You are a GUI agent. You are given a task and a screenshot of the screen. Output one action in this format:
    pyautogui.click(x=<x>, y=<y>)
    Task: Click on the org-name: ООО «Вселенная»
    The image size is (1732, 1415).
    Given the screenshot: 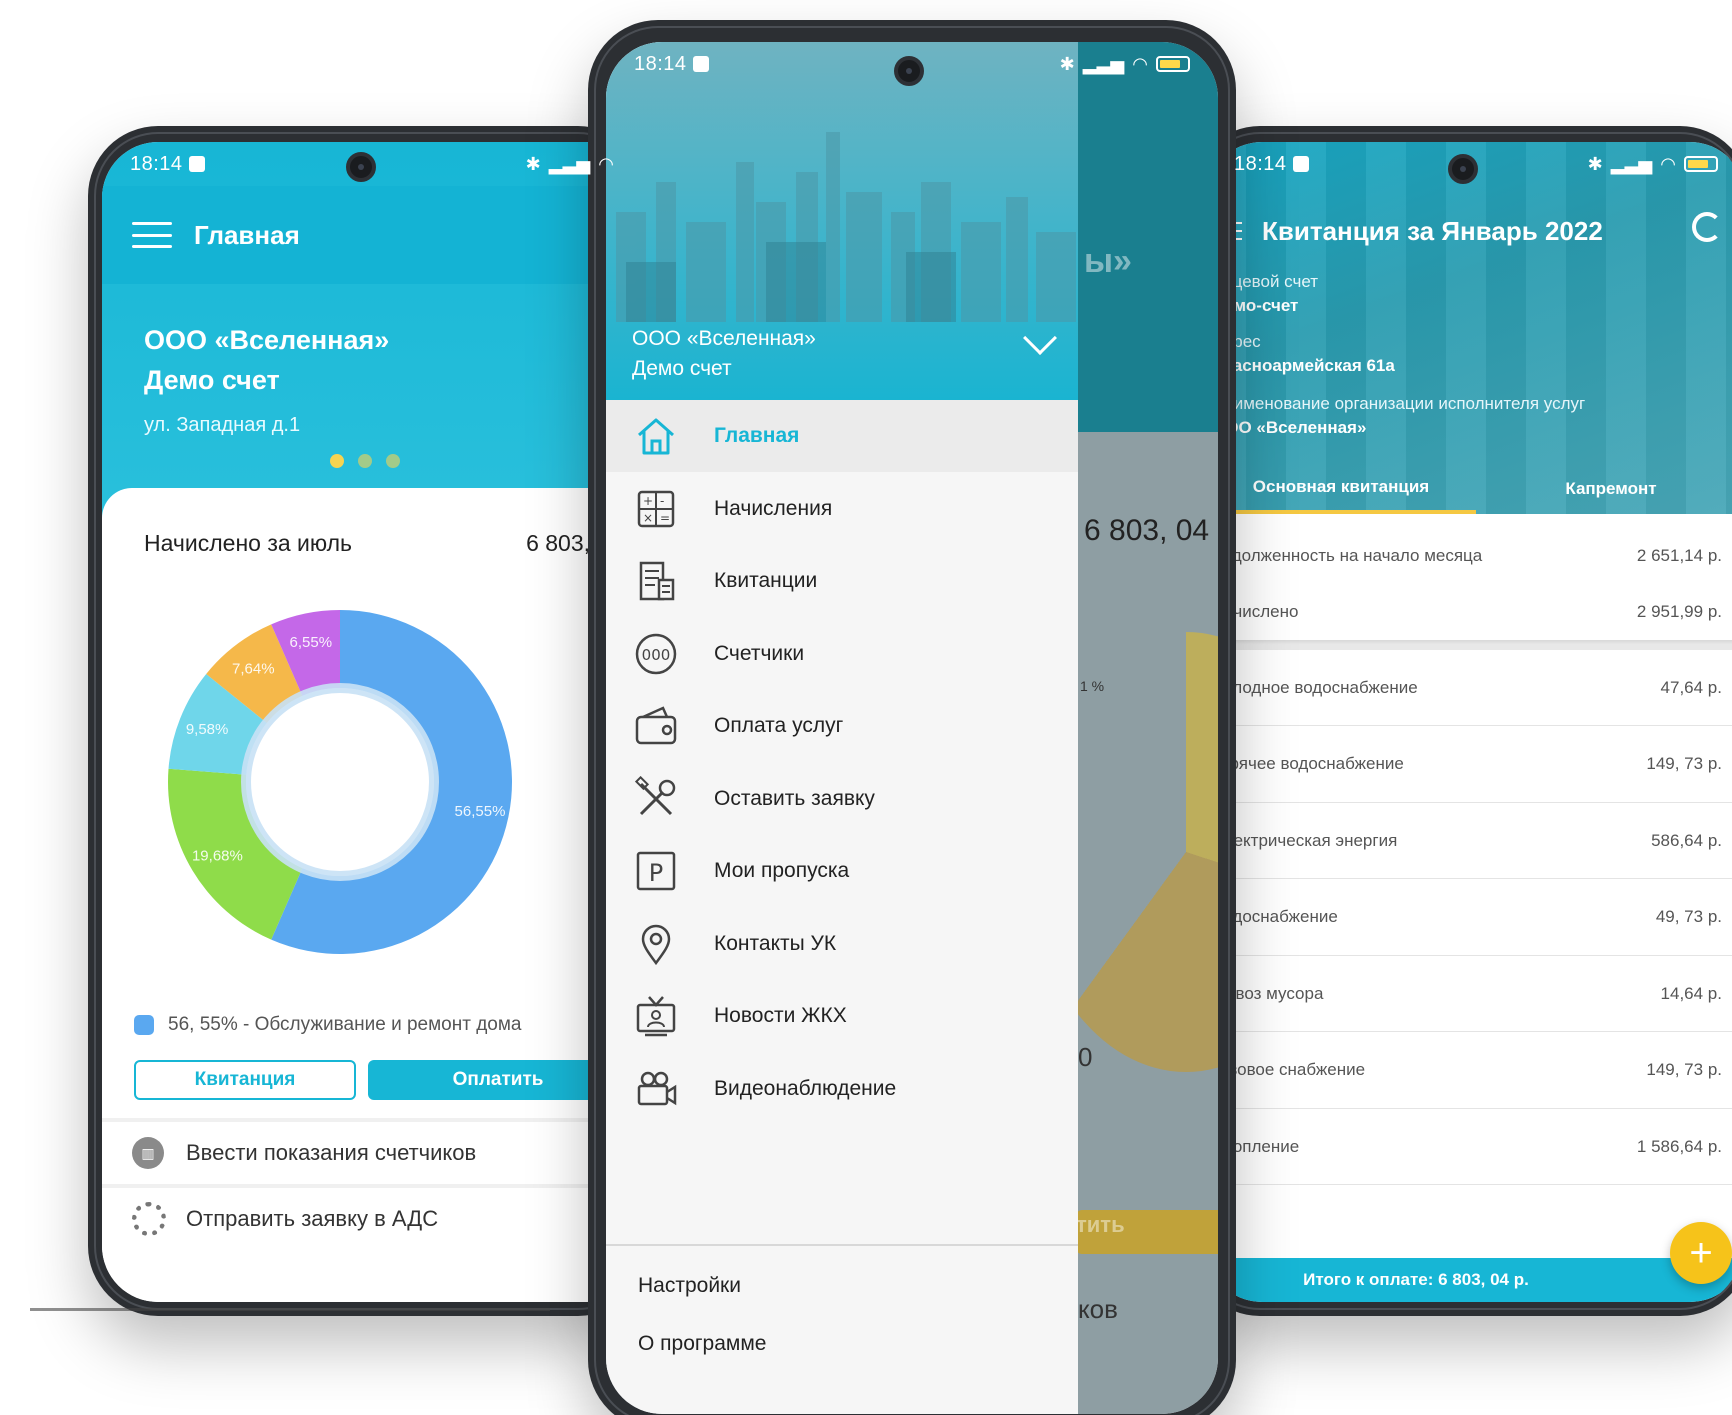 What is the action you would take?
    pyautogui.click(x=724, y=338)
    